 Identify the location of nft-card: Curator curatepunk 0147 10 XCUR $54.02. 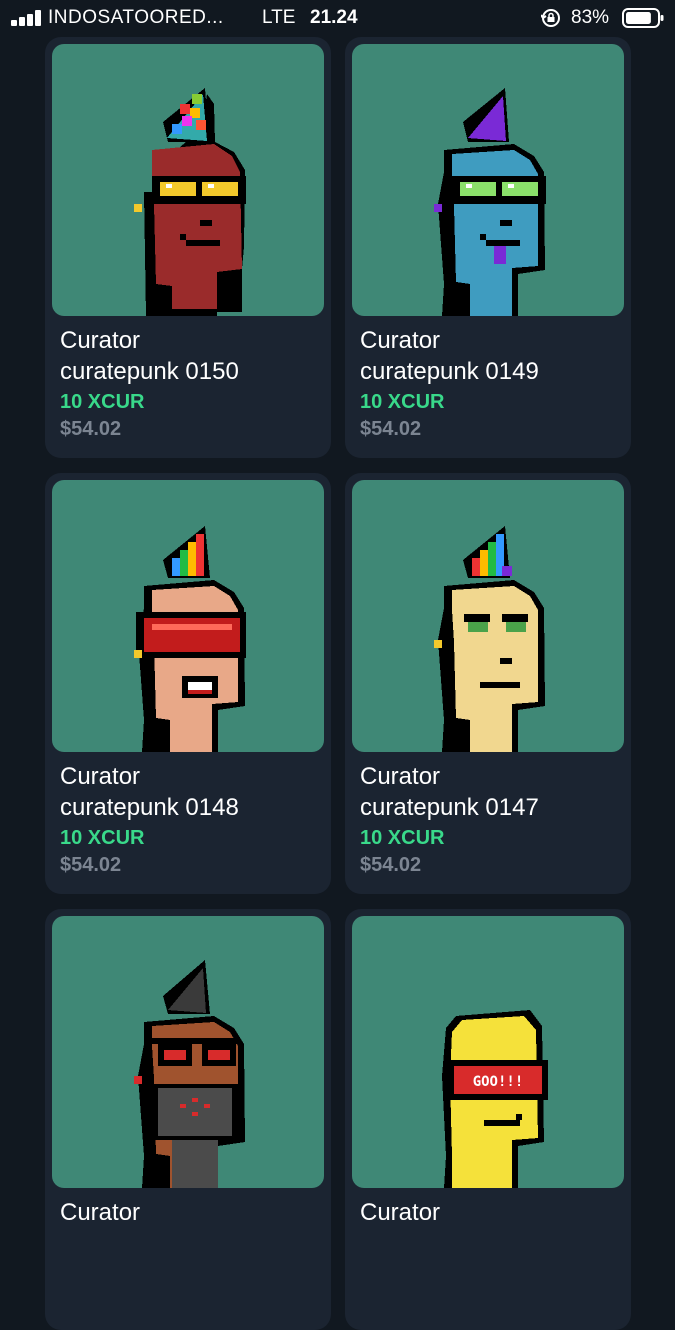
(488, 683).